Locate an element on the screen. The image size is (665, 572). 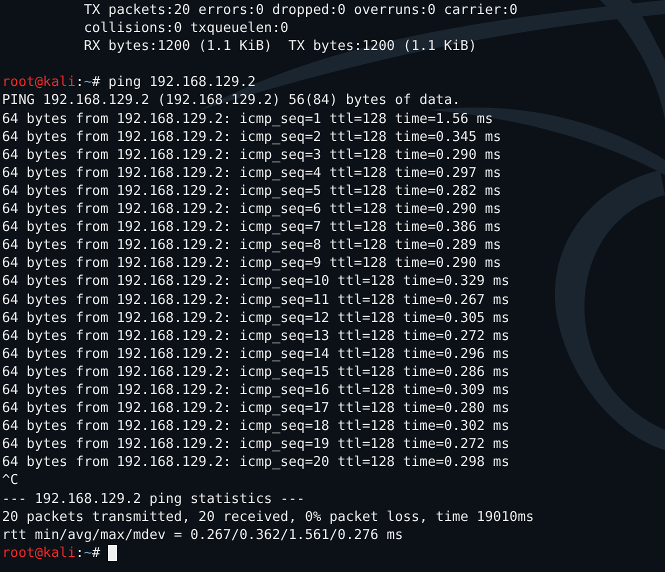
output-line: RX bytes:1200 (1.1 KiB) TX bytes:1200 (1.1 KiB) is located at coordinates (280, 46).